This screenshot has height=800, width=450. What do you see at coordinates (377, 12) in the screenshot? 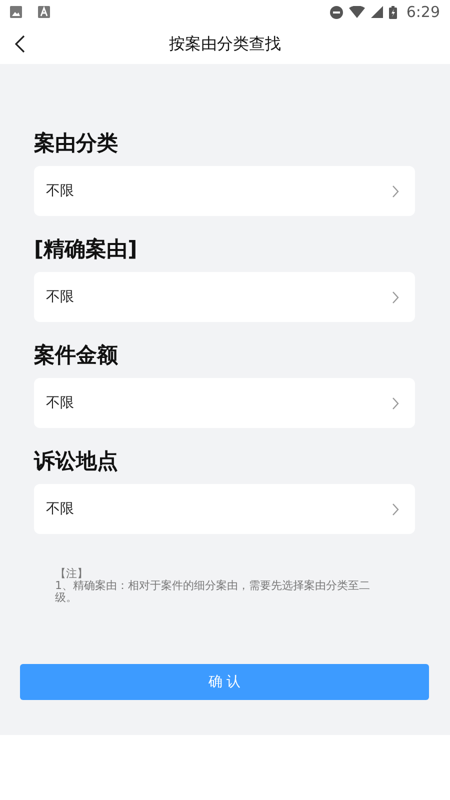
I see `signal-icon` at bounding box center [377, 12].